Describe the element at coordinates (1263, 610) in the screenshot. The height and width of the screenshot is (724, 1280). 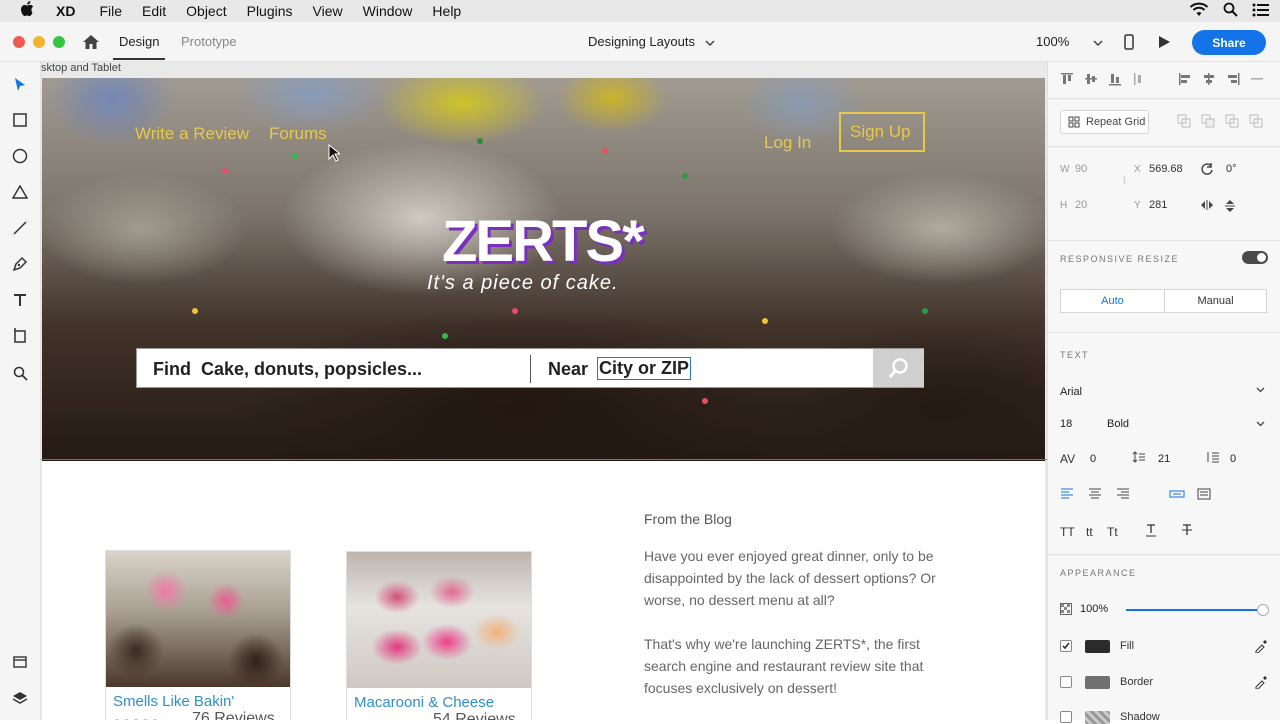
I see `opacity-slider-handle` at that location.